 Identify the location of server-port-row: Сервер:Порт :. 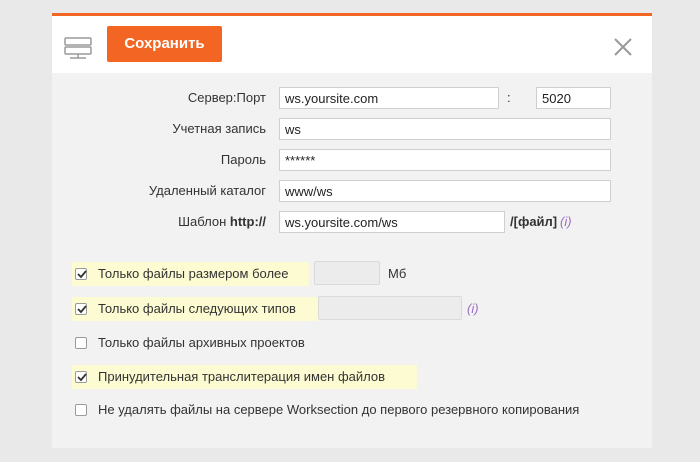
(352, 98).